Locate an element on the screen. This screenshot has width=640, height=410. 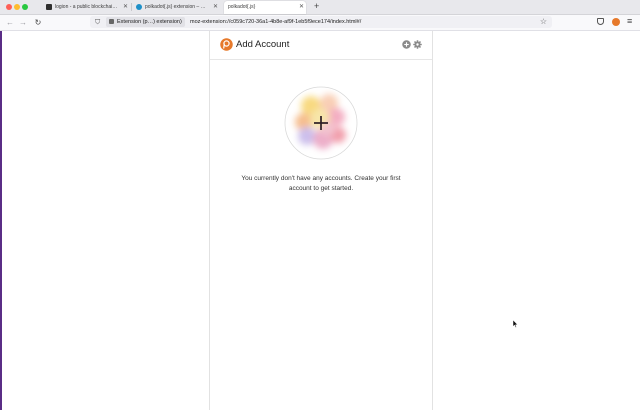
browser-tab-logion: logion - a public blockchain syst… ✕ is located at coordinates (87, 7).